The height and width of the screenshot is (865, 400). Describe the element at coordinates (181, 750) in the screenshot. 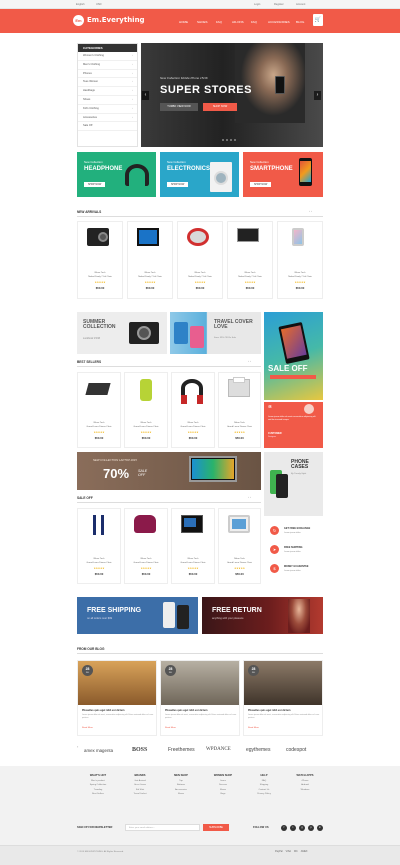

I see `brand-logo: Freethemes` at that location.